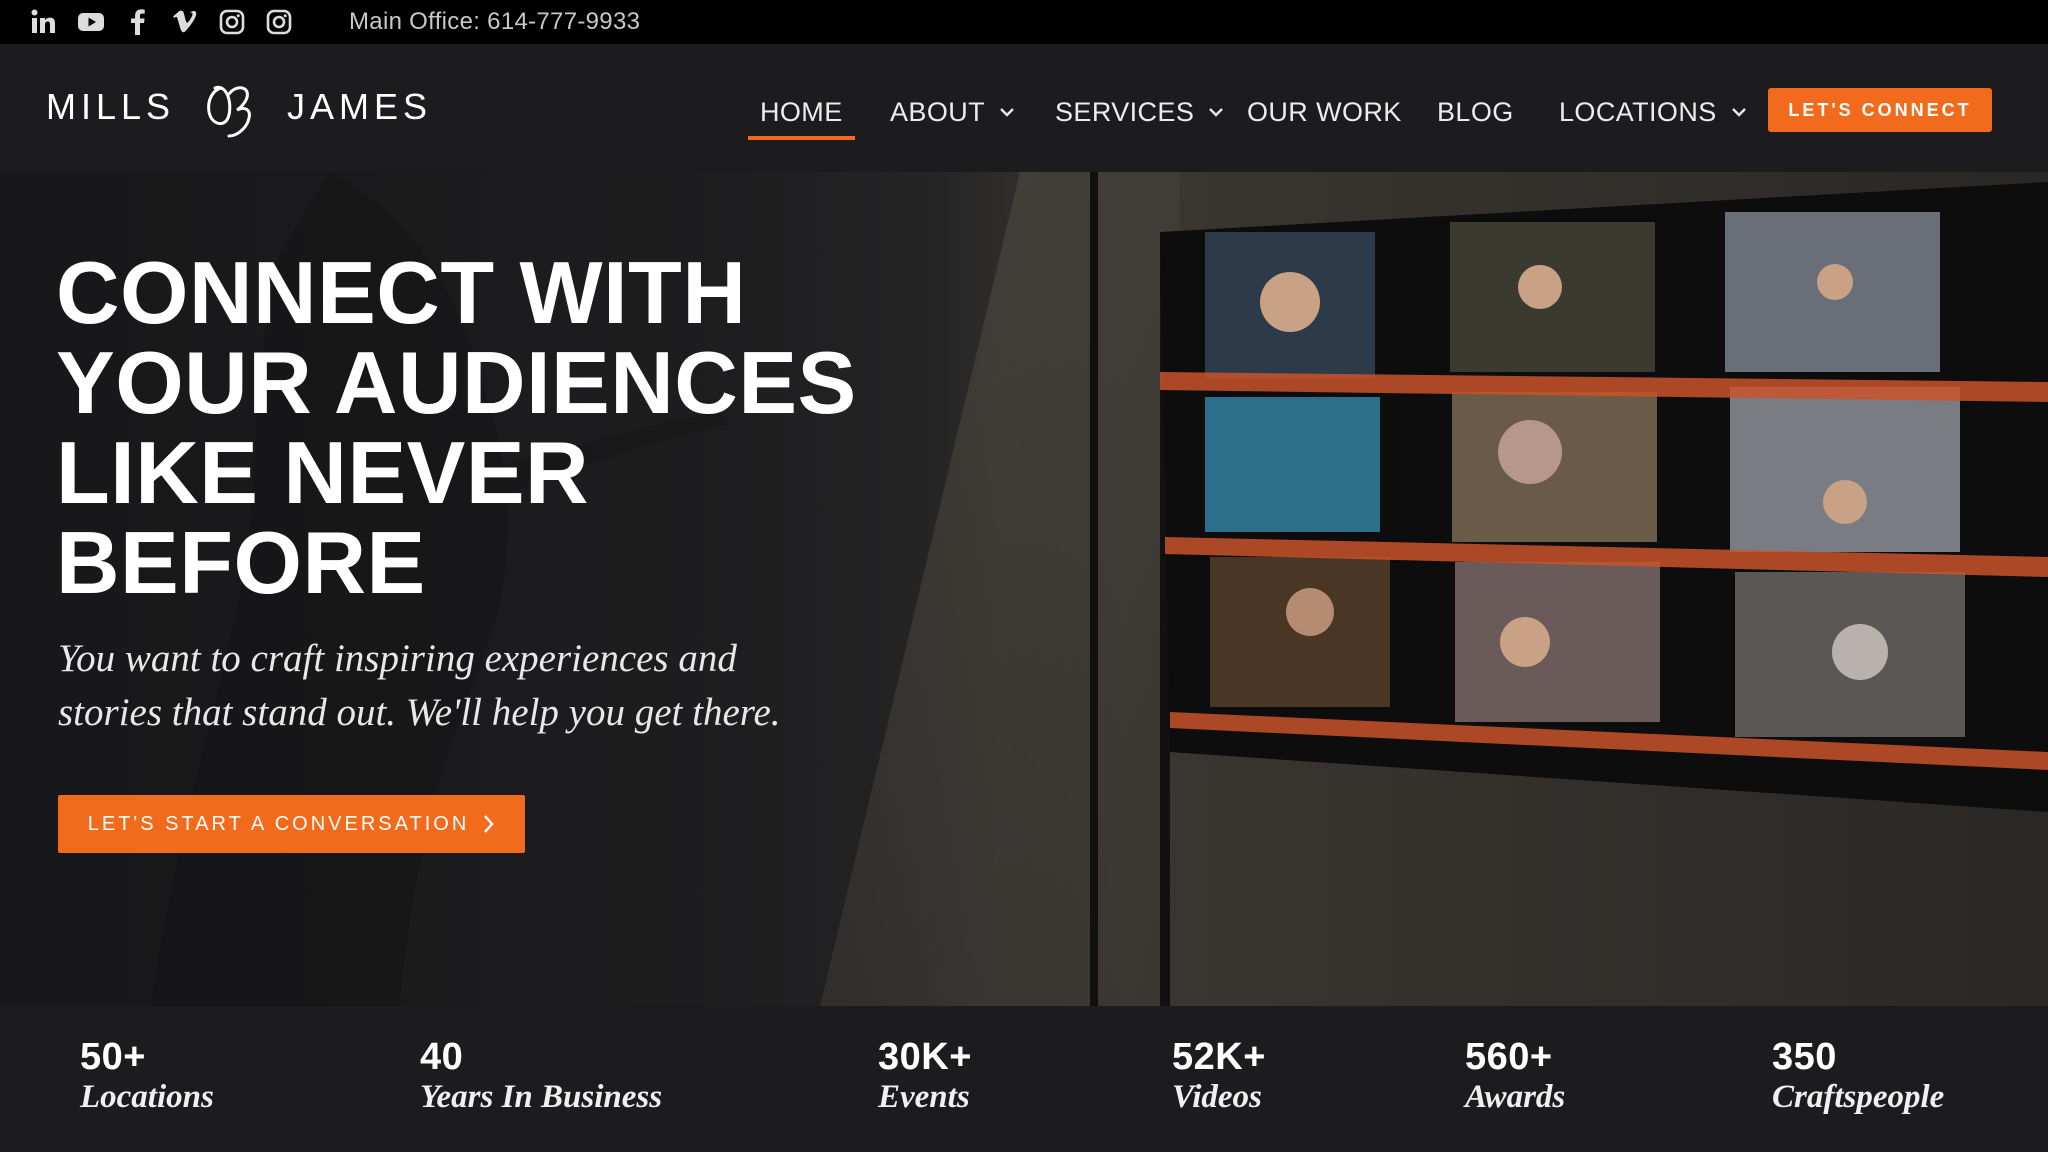 The height and width of the screenshot is (1152, 2048). I want to click on stat-value: 50+, so click(113, 1057).